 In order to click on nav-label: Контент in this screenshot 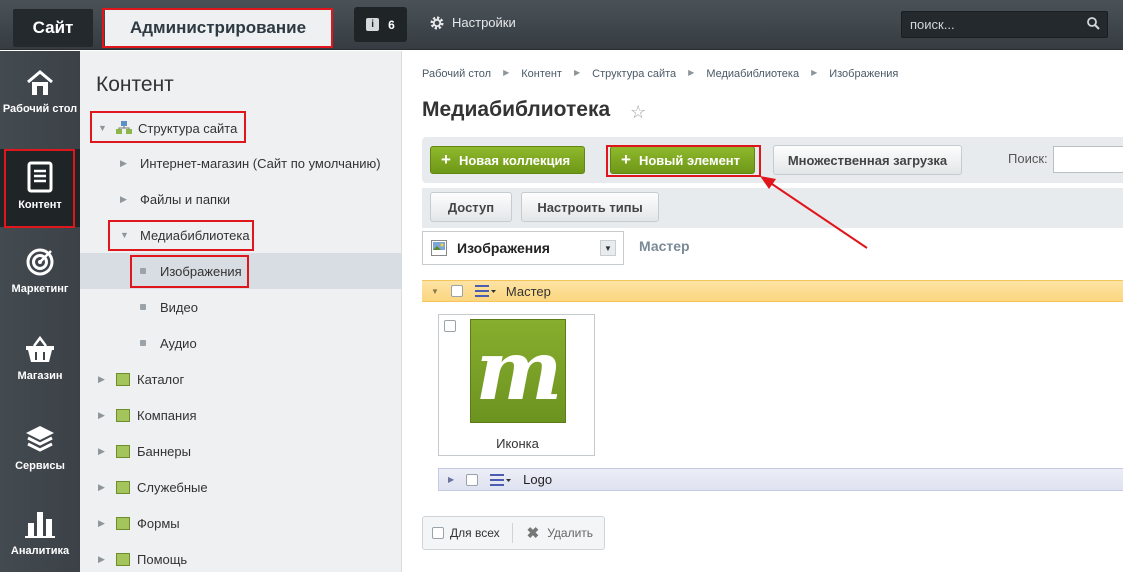, I will do `click(40, 205)`.